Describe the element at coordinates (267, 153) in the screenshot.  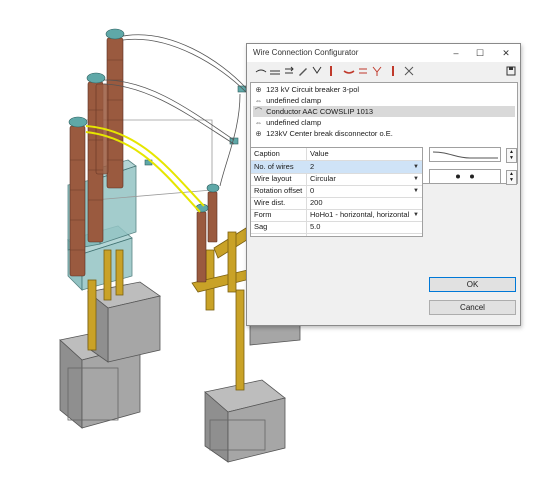
I see `caption-header: Caption` at that location.